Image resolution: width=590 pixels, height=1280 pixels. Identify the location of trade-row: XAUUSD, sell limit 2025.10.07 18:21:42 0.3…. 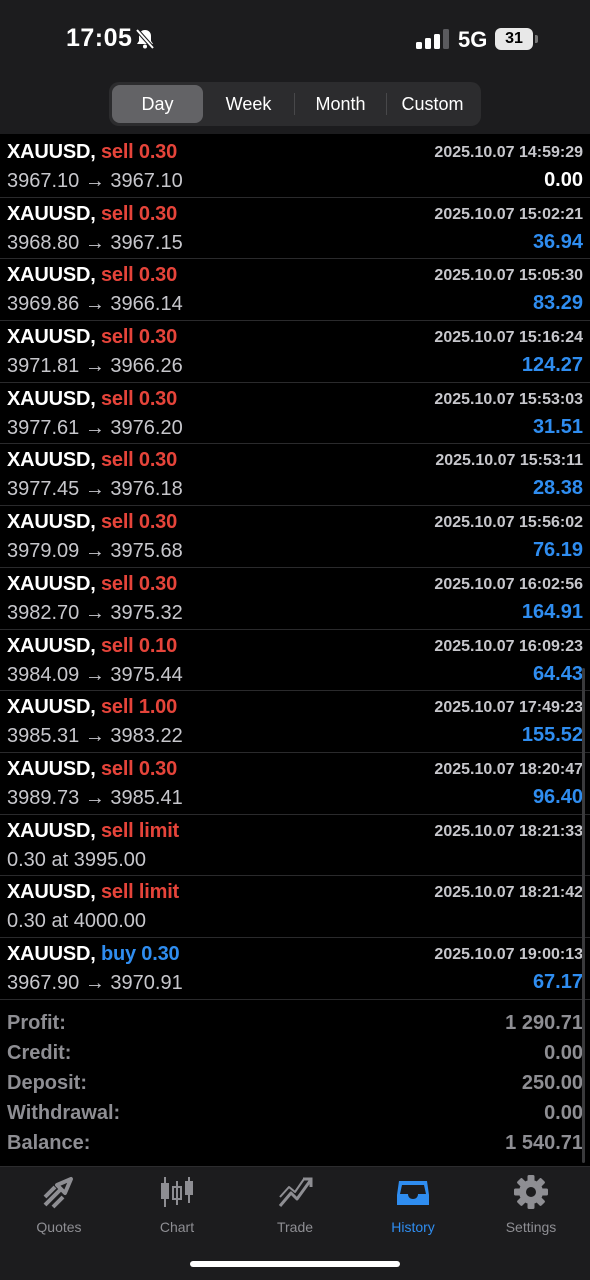
(295, 907).